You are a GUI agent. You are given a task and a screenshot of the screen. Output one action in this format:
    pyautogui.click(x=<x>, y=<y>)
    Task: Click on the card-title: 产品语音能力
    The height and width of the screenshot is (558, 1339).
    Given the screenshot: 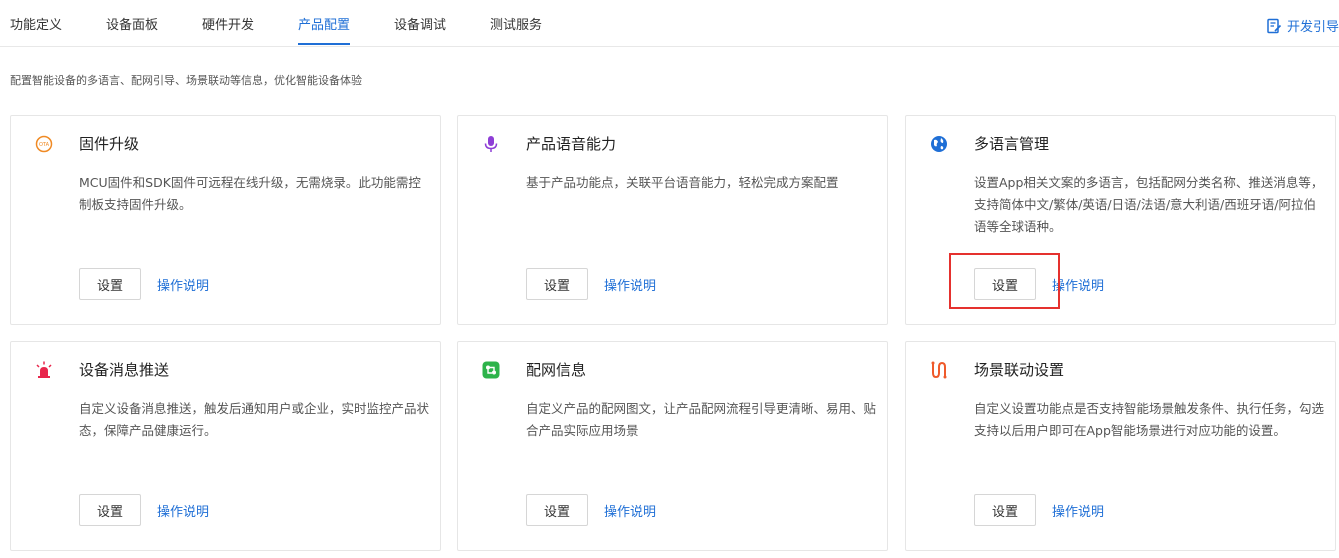 What is the action you would take?
    pyautogui.click(x=571, y=144)
    